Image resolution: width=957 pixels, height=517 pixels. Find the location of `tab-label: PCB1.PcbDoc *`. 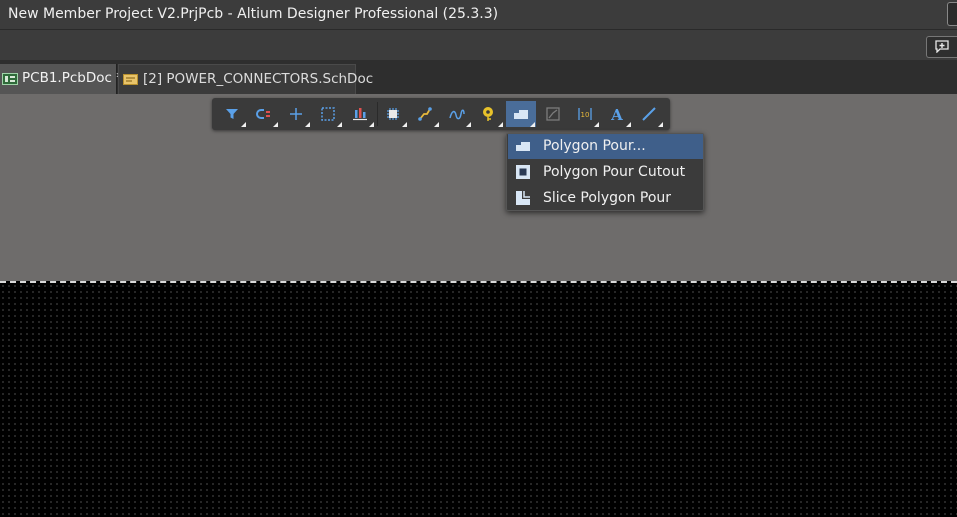

tab-label: PCB1.PcbDoc * is located at coordinates (72, 78).